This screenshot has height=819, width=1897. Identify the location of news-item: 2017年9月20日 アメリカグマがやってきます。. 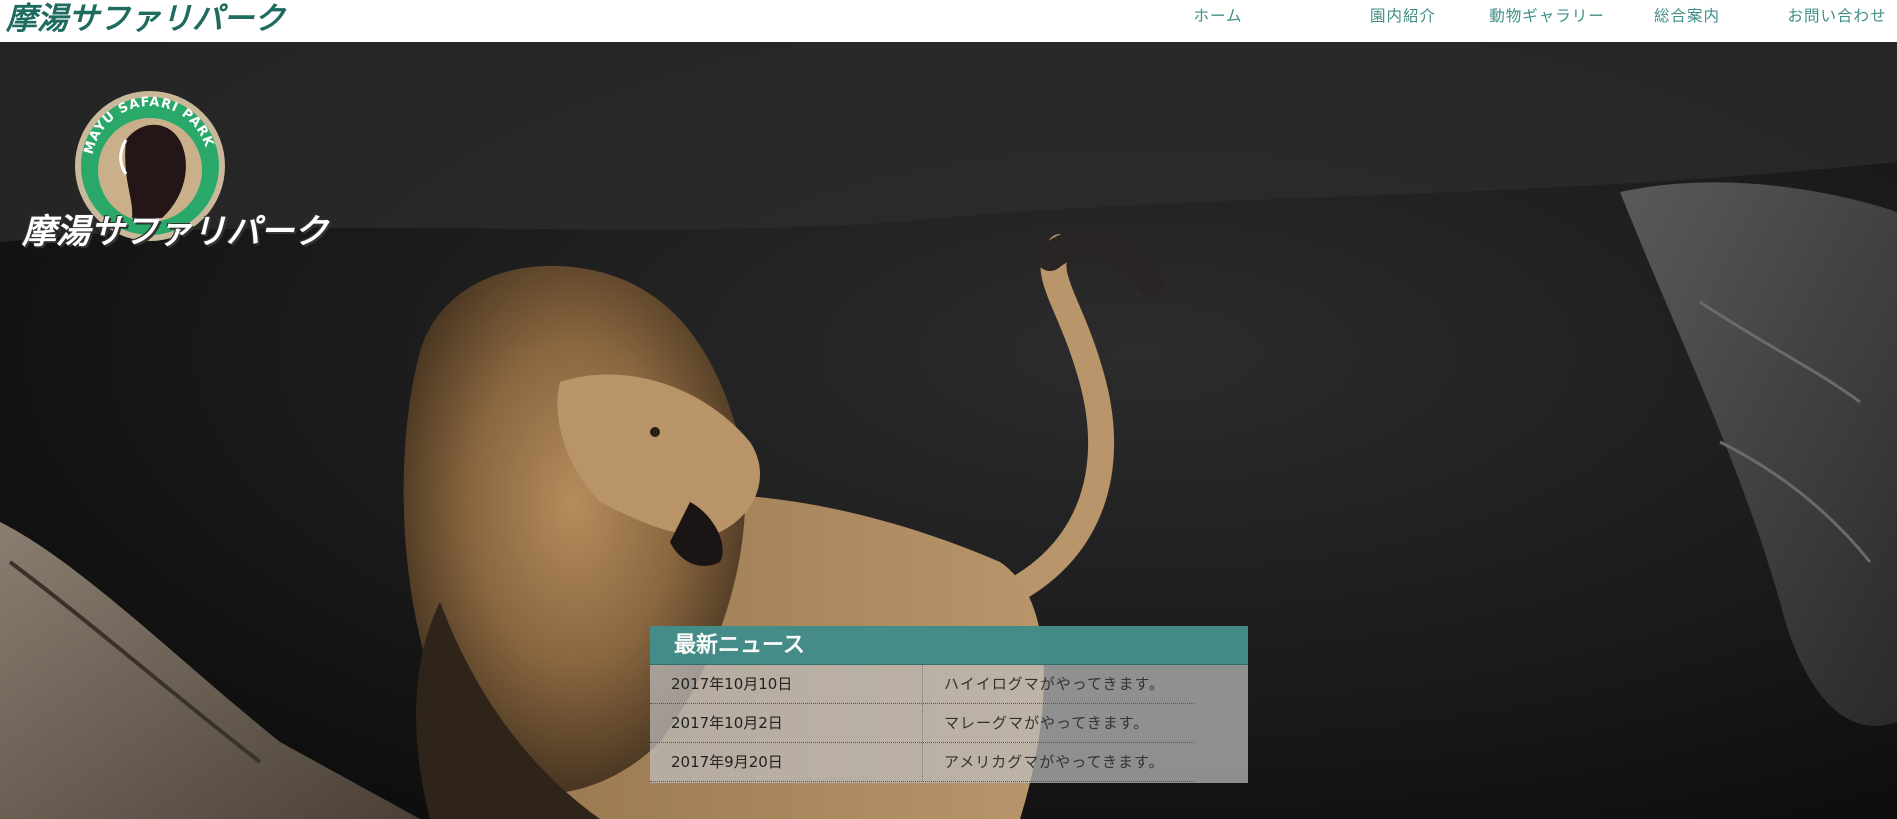
(922, 762).